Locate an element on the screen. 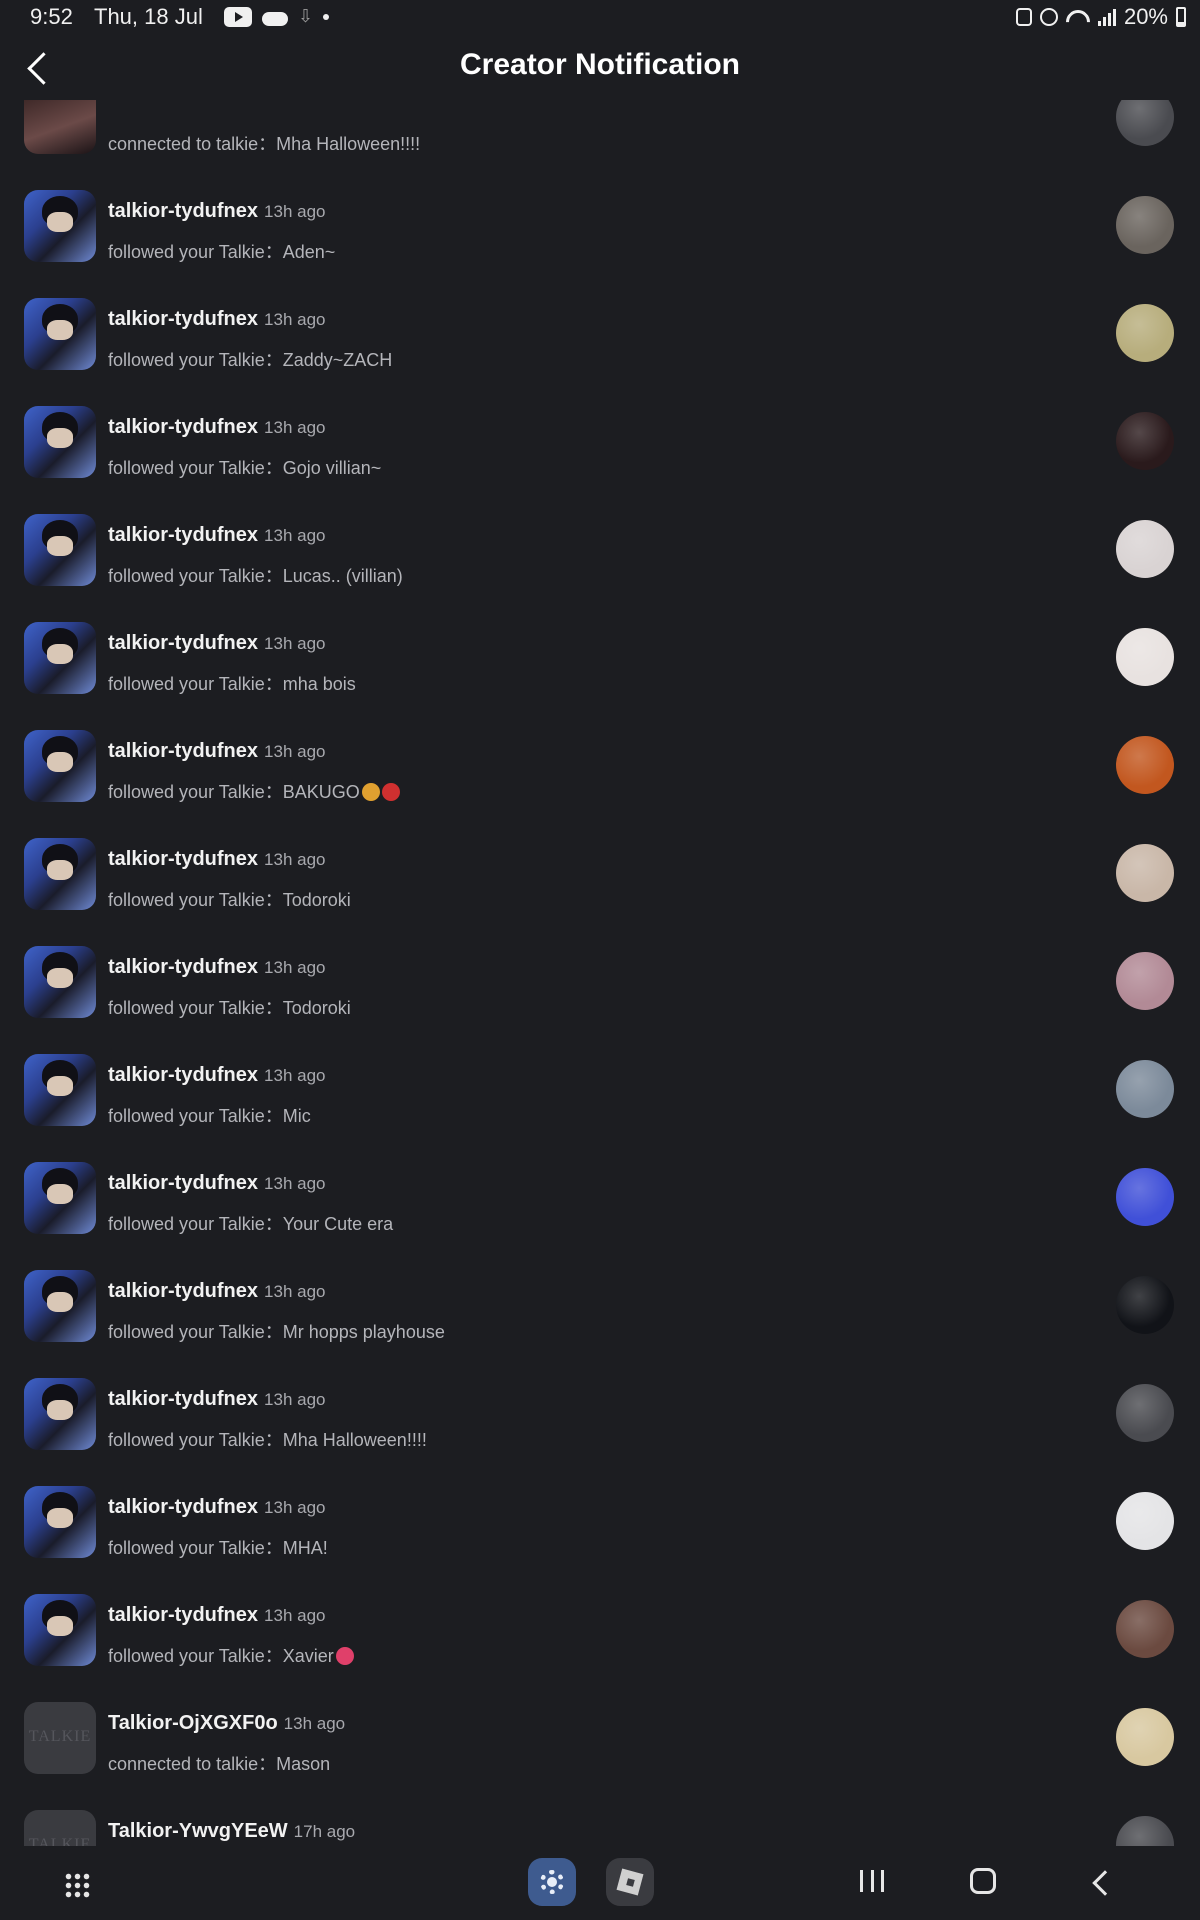 The width and height of the screenshot is (1200, 1920). roblox-app-icon is located at coordinates (630, 1882).